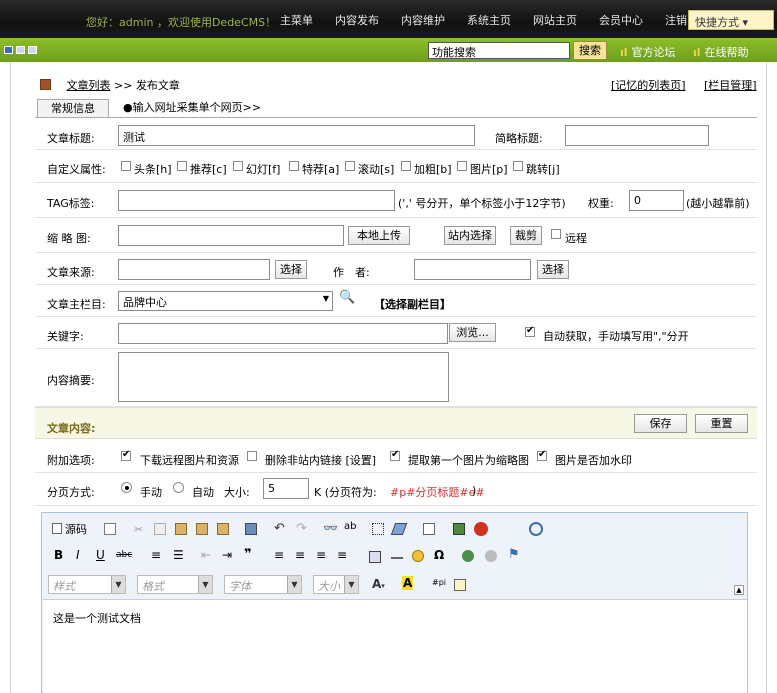 Image resolution: width=777 pixels, height=693 pixels. I want to click on link-icon, so click(468, 556).